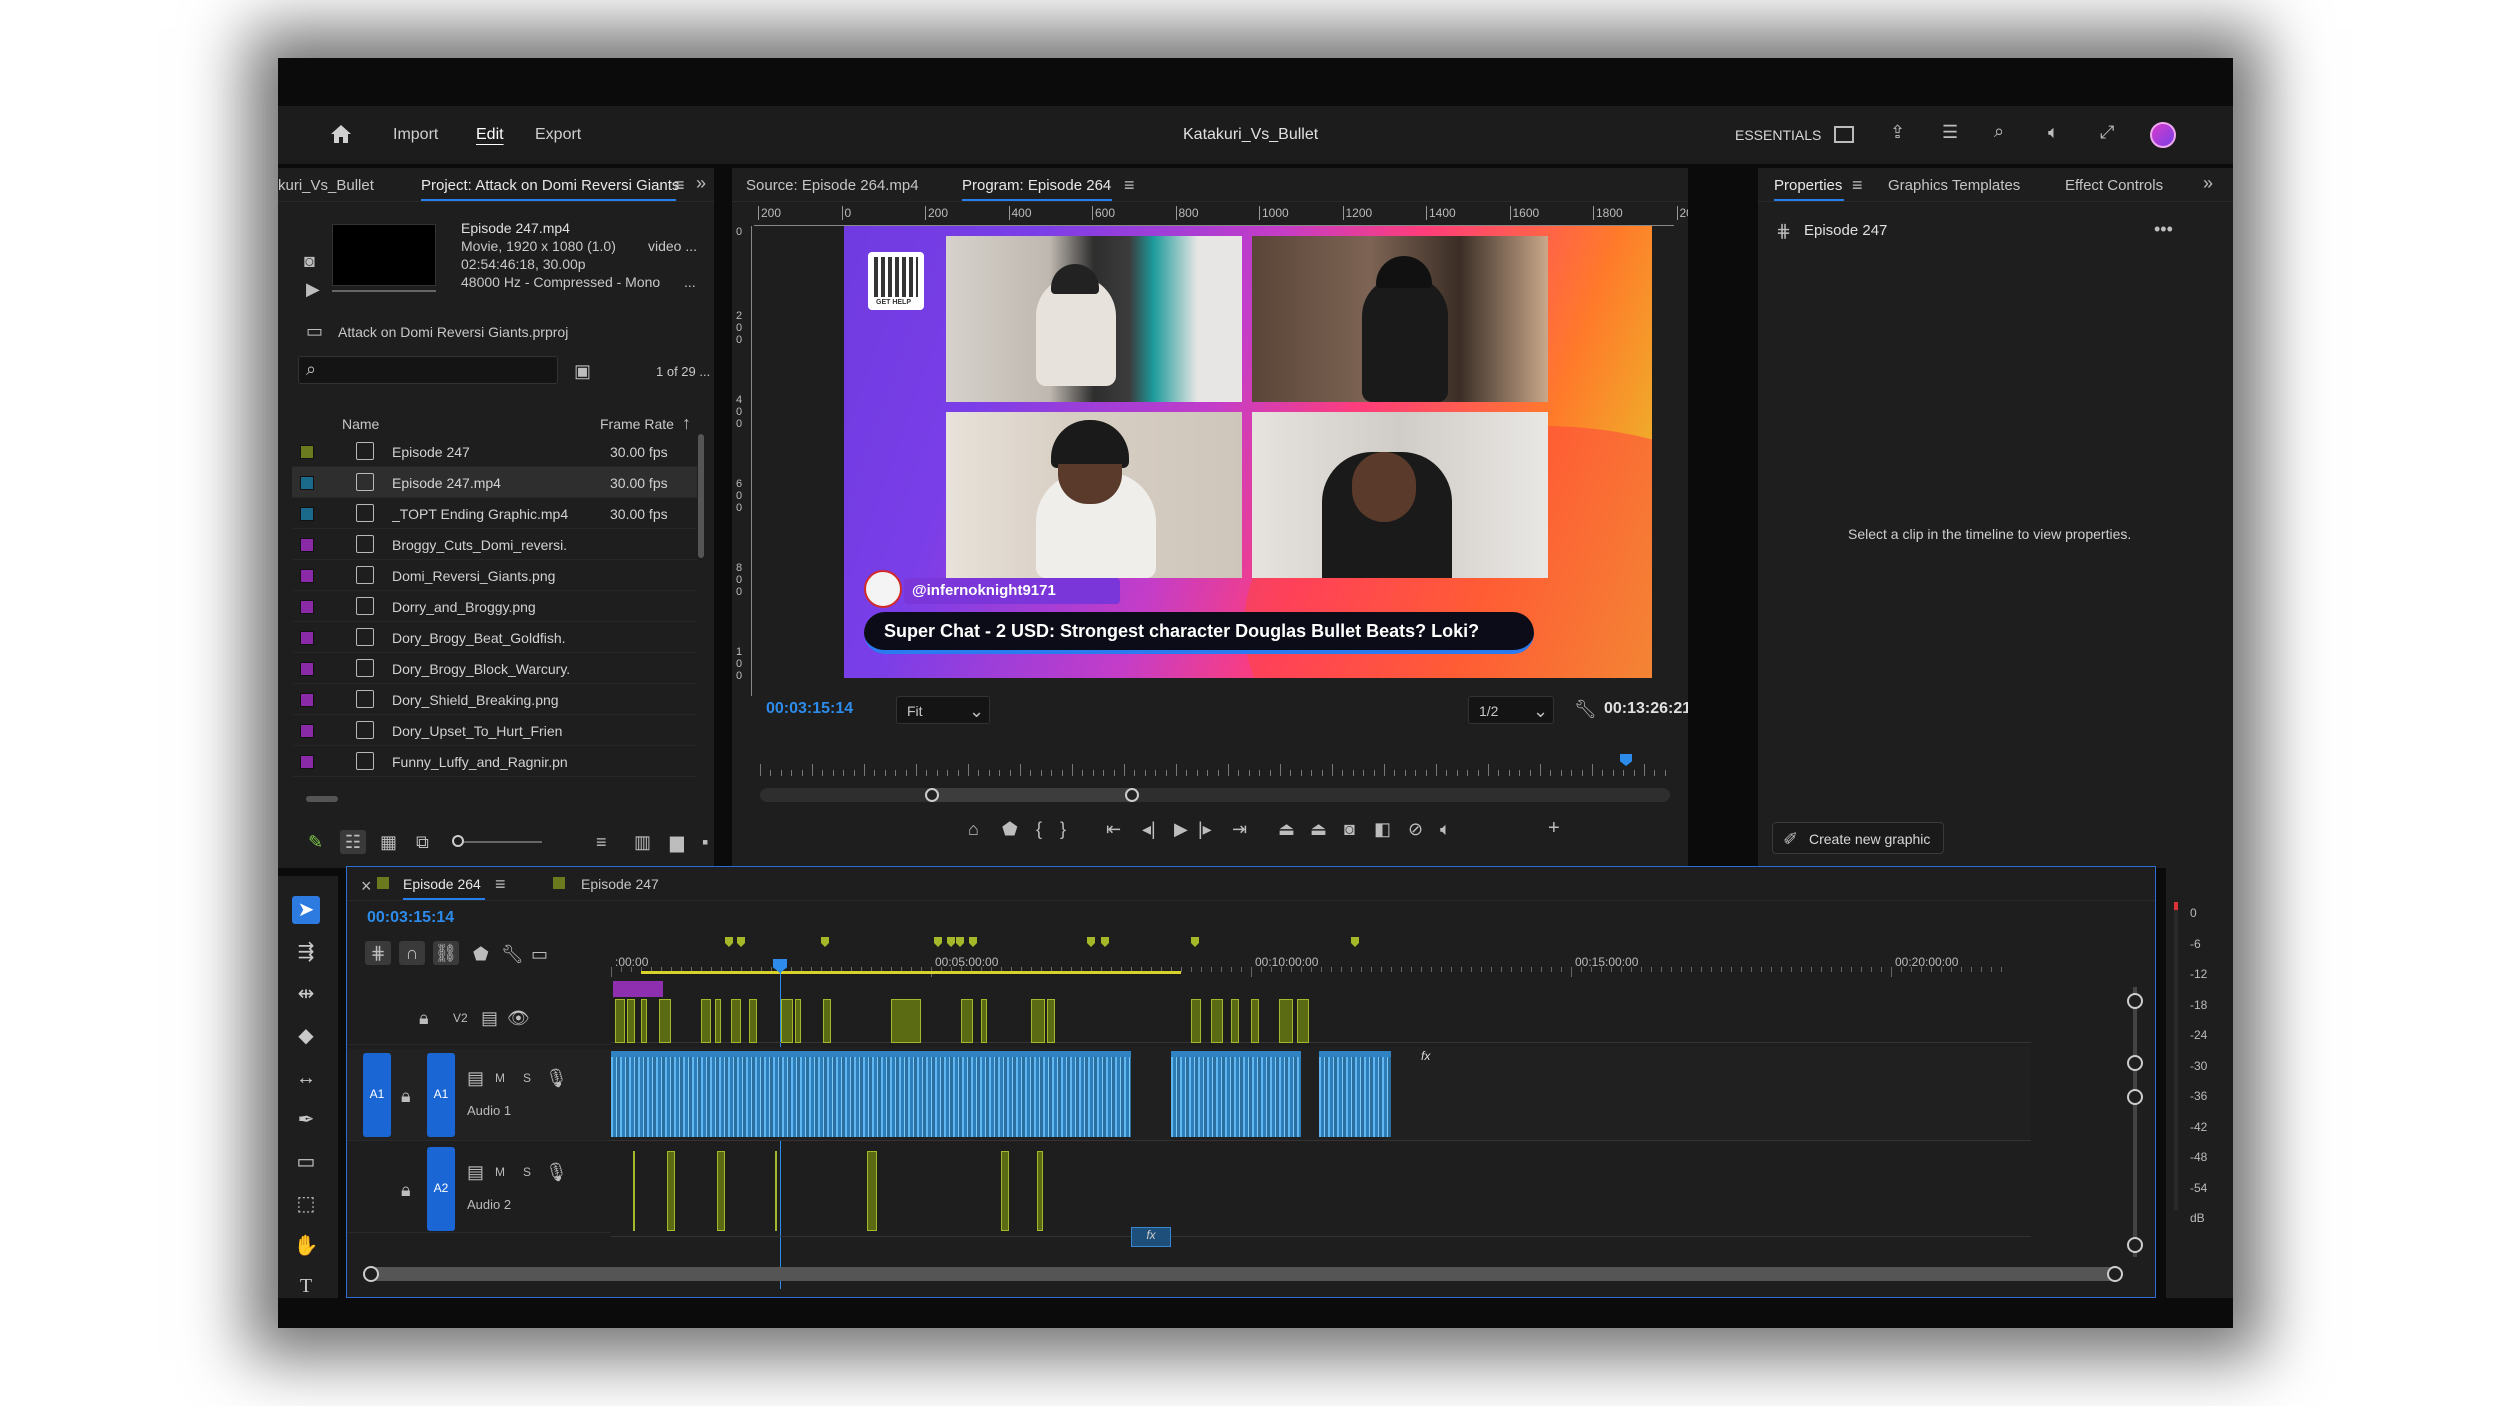  What do you see at coordinates (446, 953) in the screenshot?
I see `linked-selection-icon: ⛓` at bounding box center [446, 953].